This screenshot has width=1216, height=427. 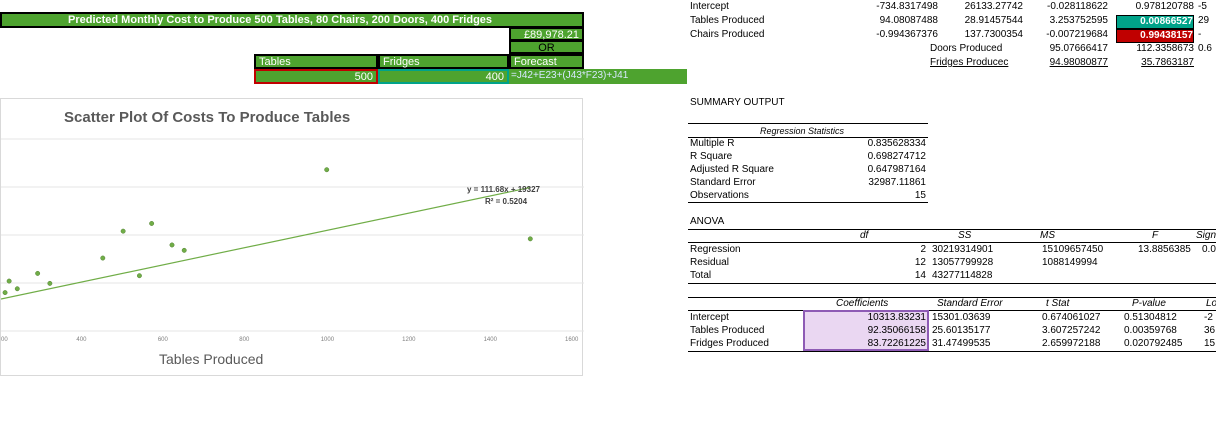 I want to click on top-cell-c5: 29, so click(x=1204, y=20).